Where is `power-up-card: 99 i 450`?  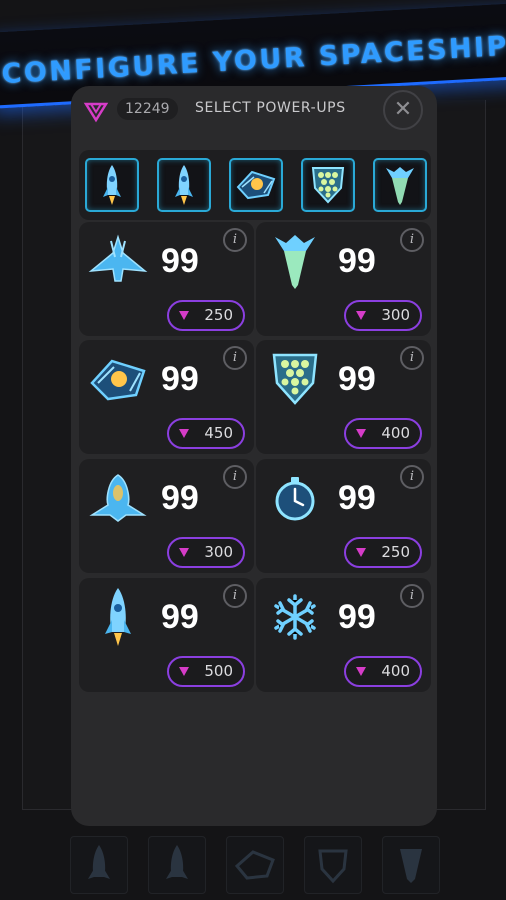 power-up-card: 99 i 450 is located at coordinates (166, 397).